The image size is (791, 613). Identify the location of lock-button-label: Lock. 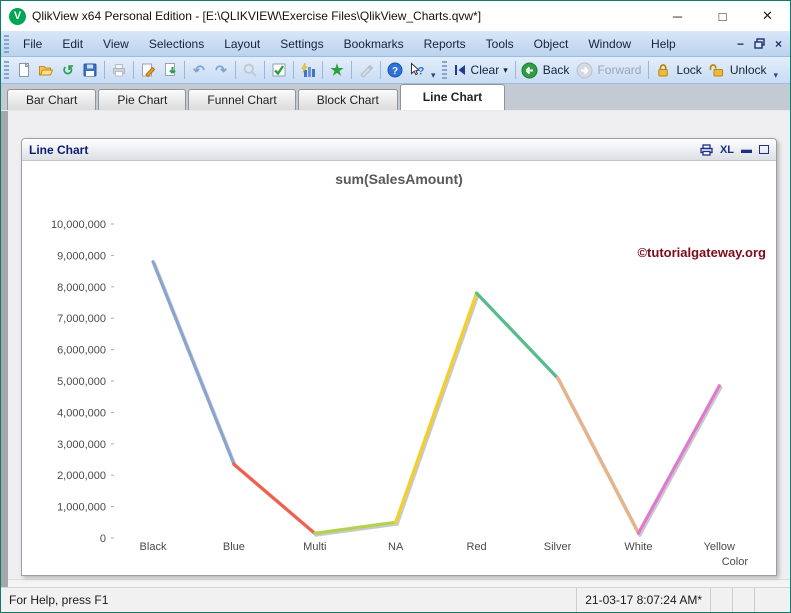
(688, 70).